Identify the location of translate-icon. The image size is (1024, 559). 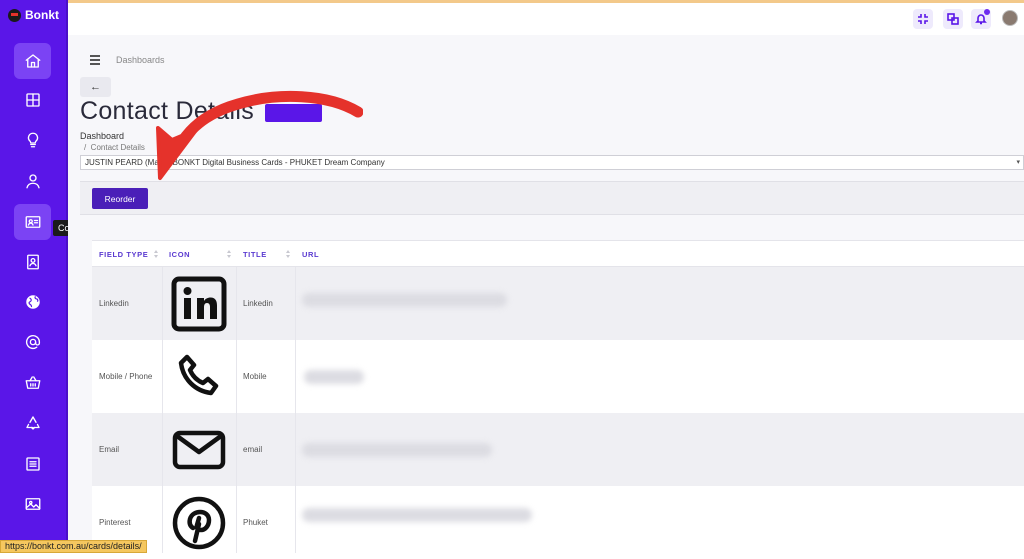
(953, 19).